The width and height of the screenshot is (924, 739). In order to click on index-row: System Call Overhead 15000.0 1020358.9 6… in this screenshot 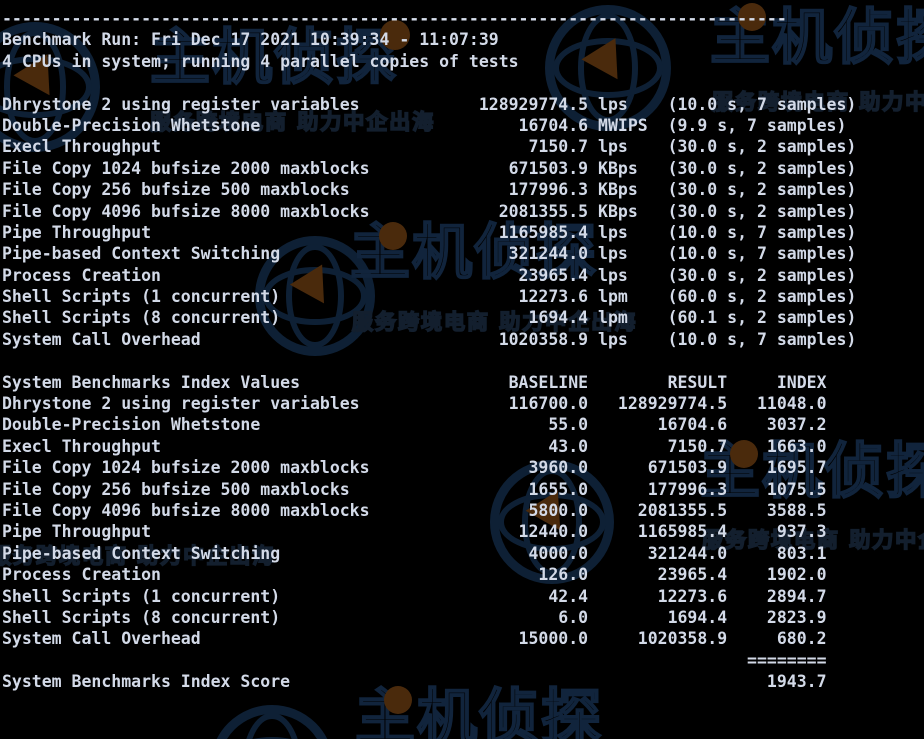, I will do `click(414, 639)`.